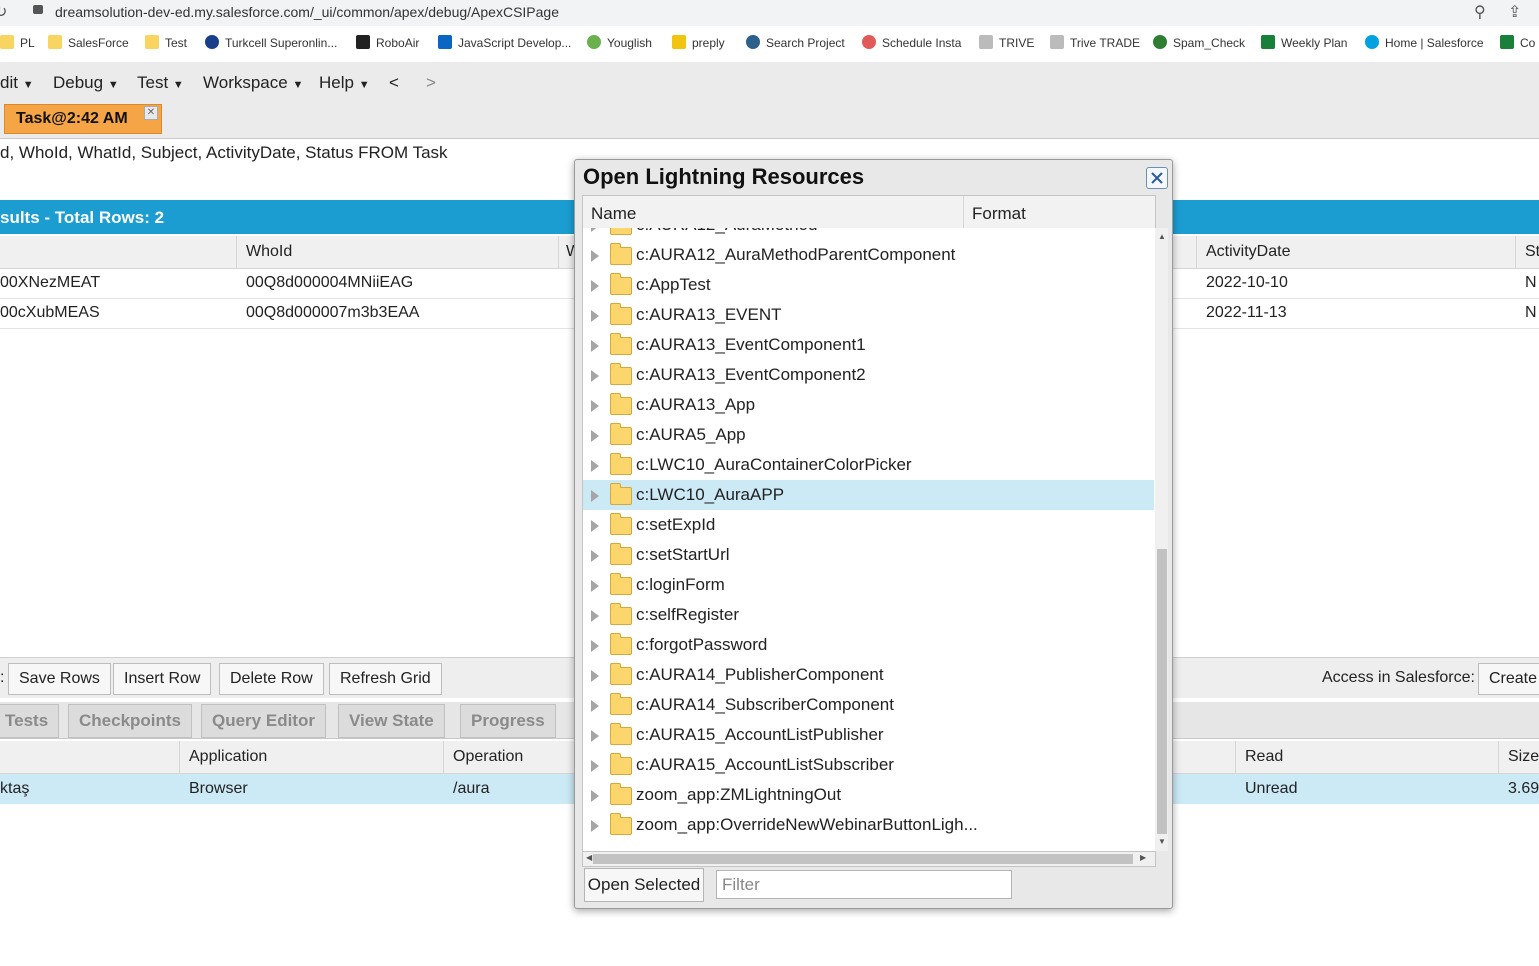  What do you see at coordinates (868, 405) in the screenshot?
I see `tree-item: c:AURA13_App` at bounding box center [868, 405].